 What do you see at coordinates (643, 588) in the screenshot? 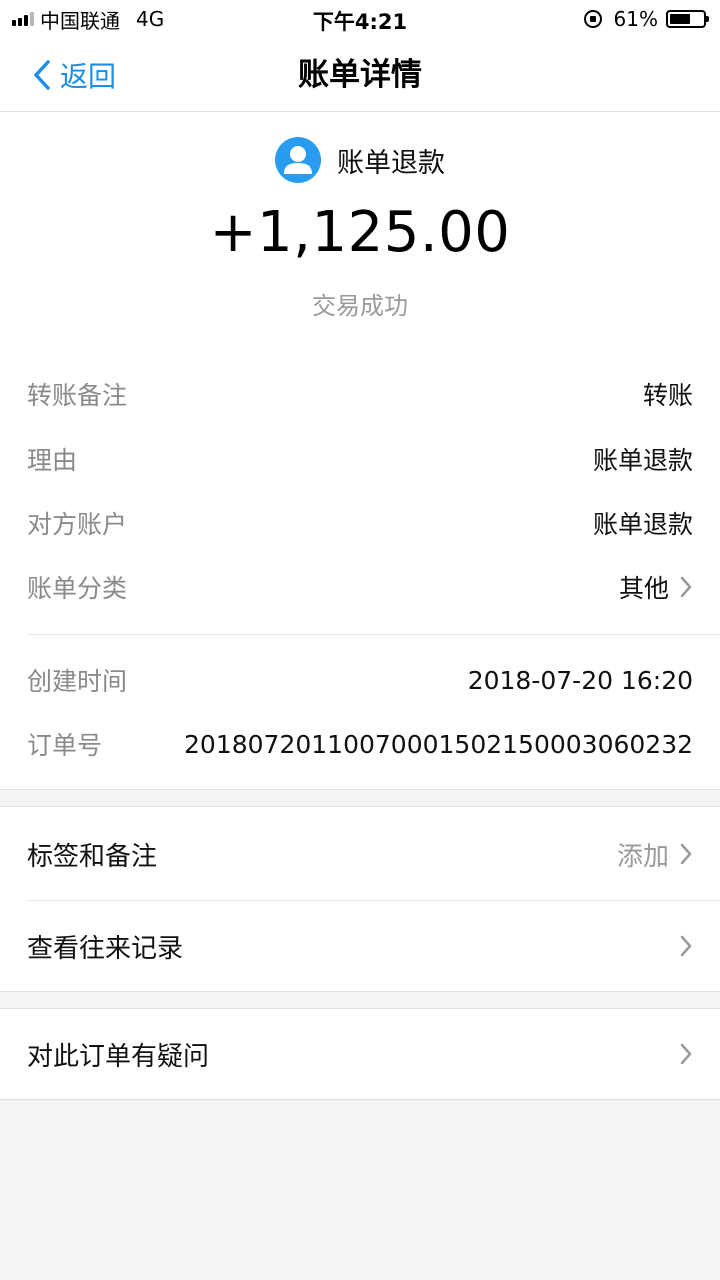
I see `detail-value: 其他` at bounding box center [643, 588].